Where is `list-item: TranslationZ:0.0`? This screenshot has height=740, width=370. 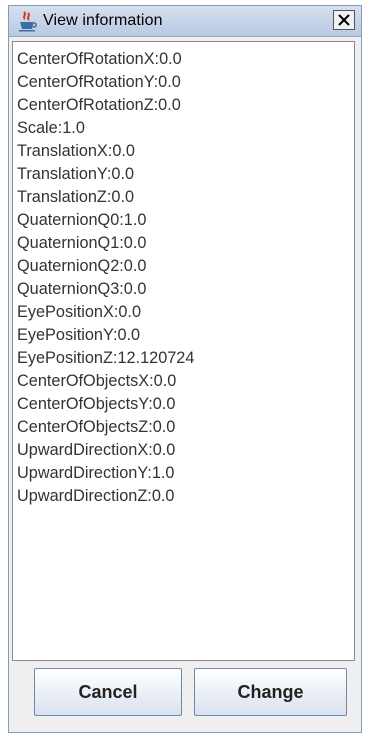 list-item: TranslationZ:0.0 is located at coordinates (183, 197).